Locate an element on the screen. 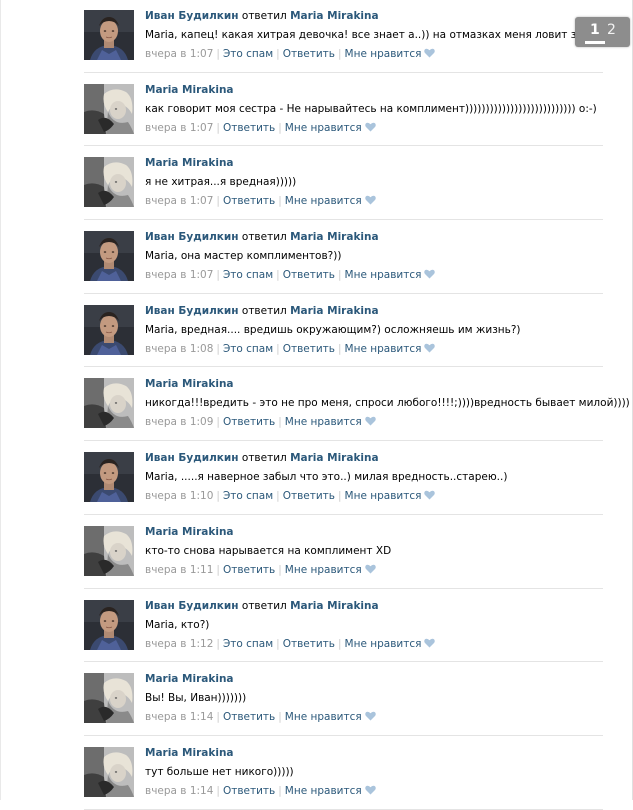  pager-page-2: 2 is located at coordinates (611, 30).